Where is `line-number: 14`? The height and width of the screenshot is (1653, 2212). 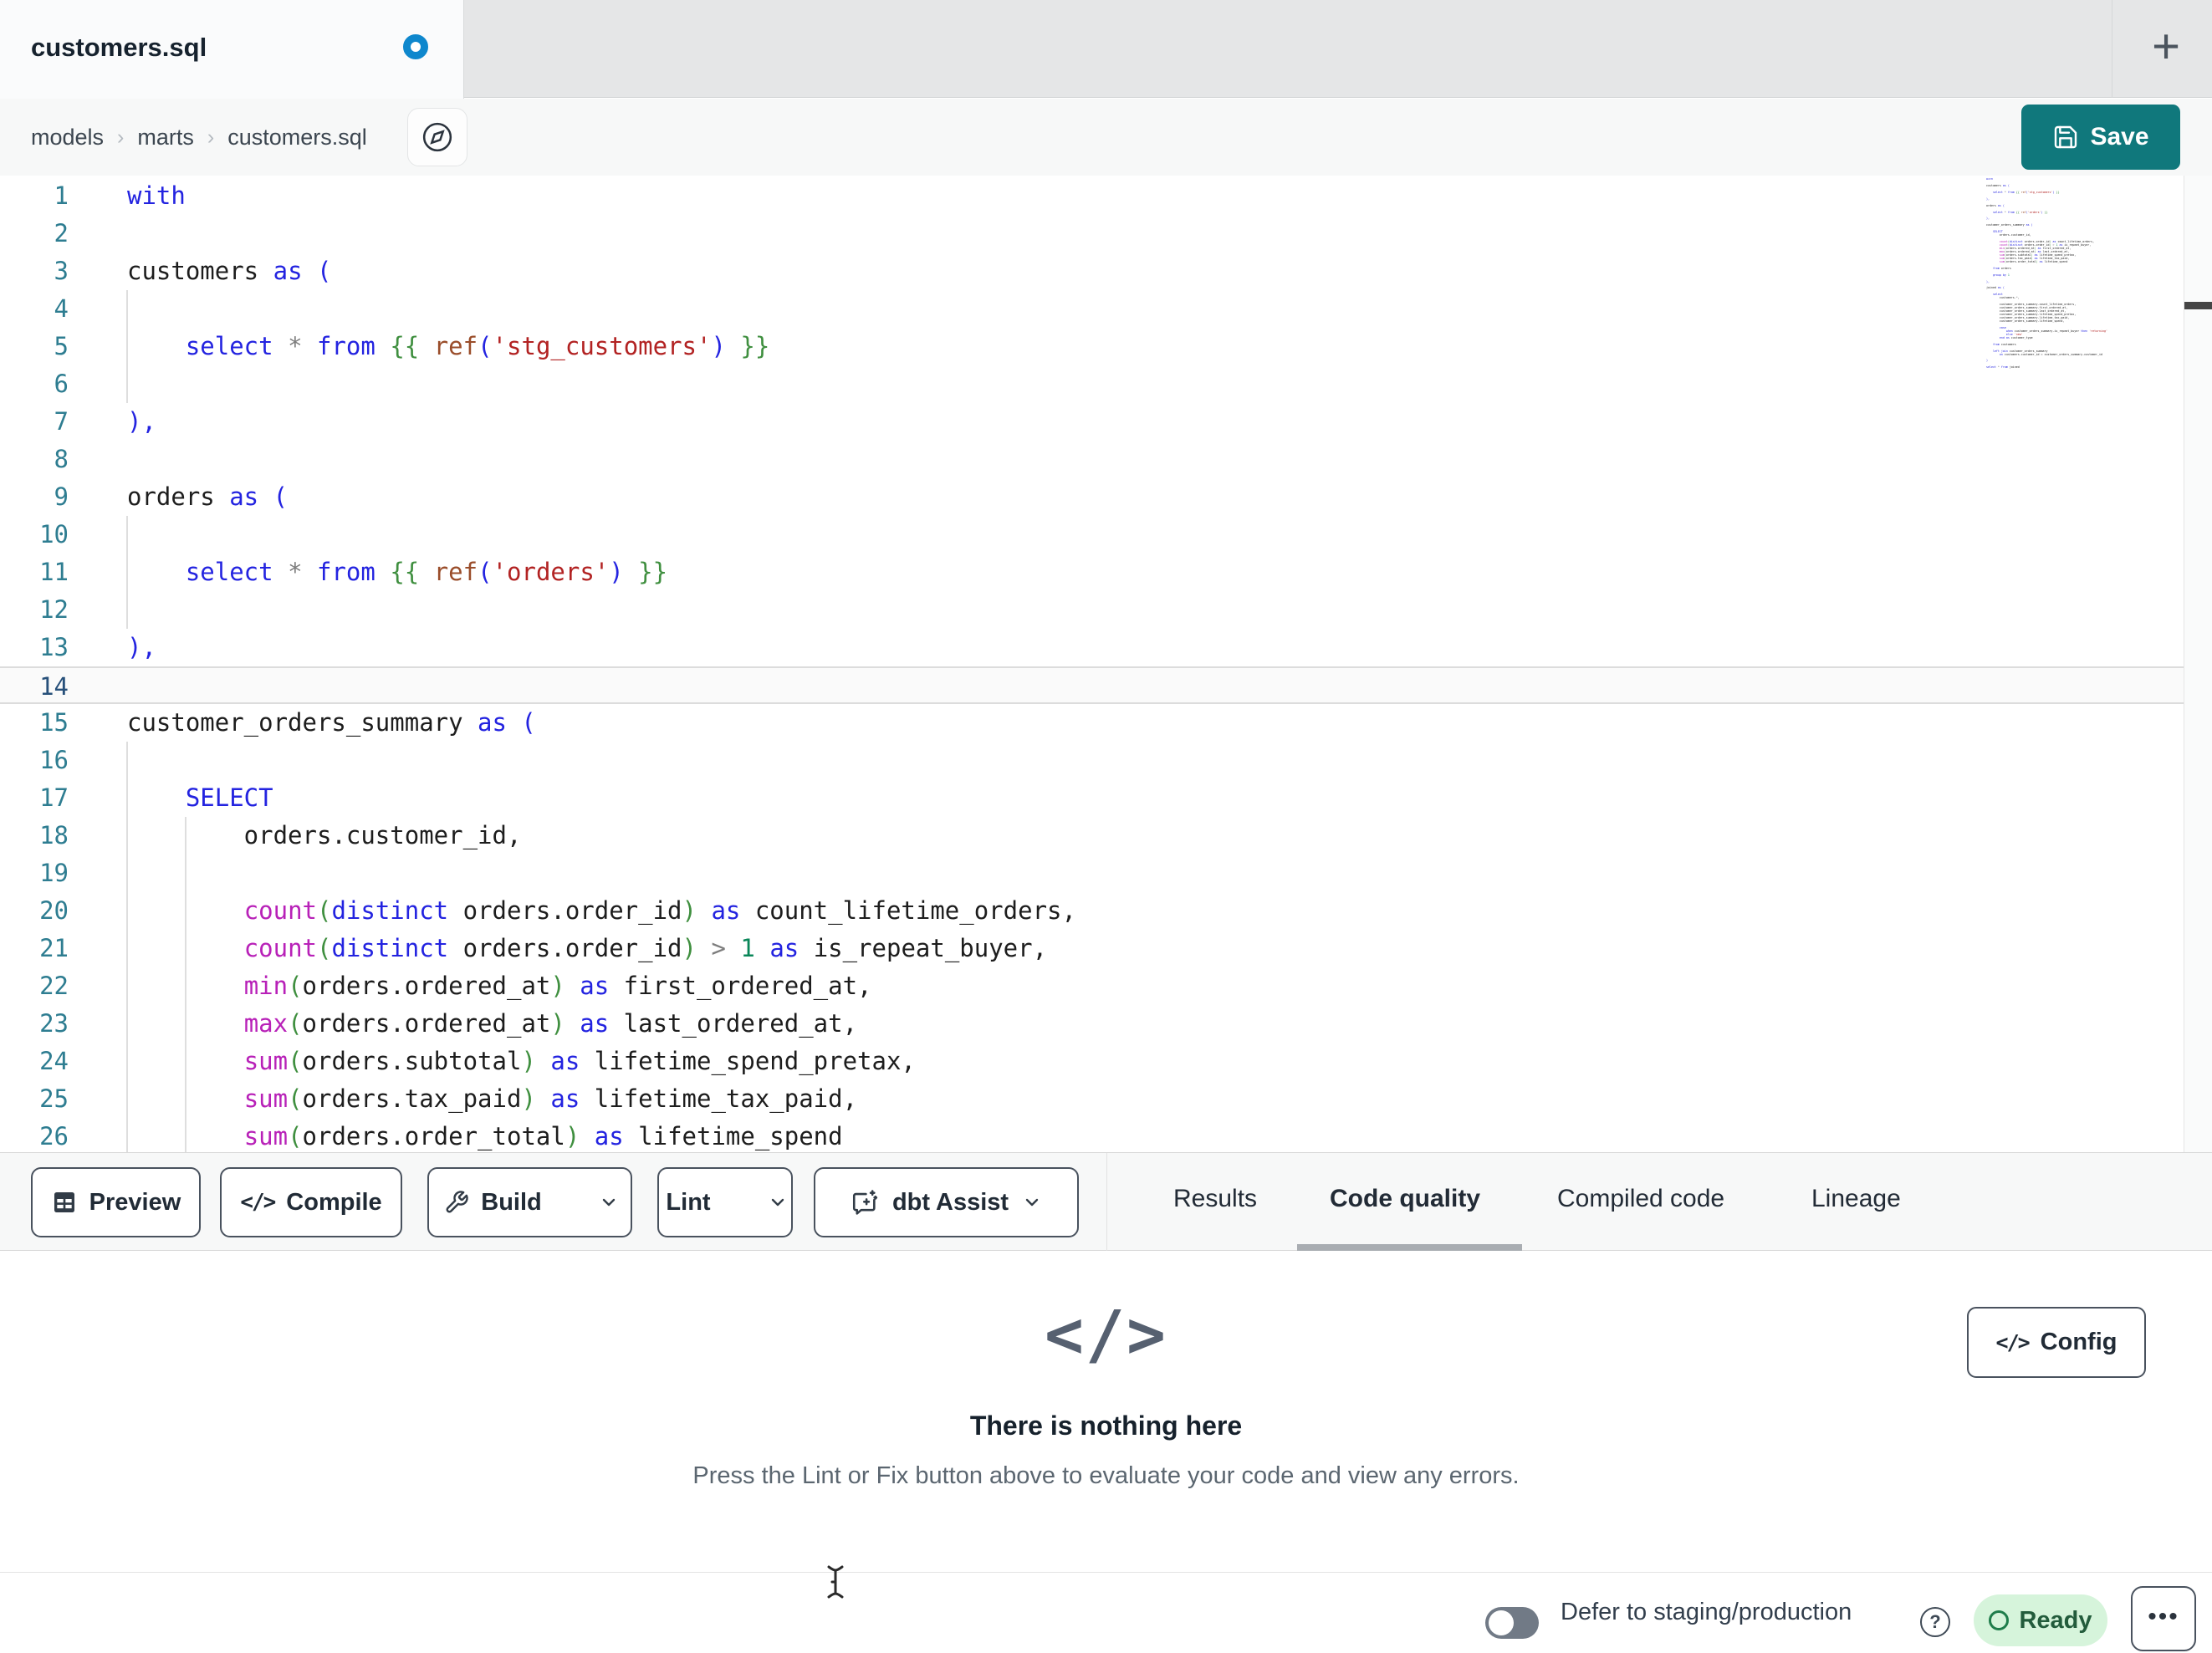
line-number: 14 is located at coordinates (54, 686).